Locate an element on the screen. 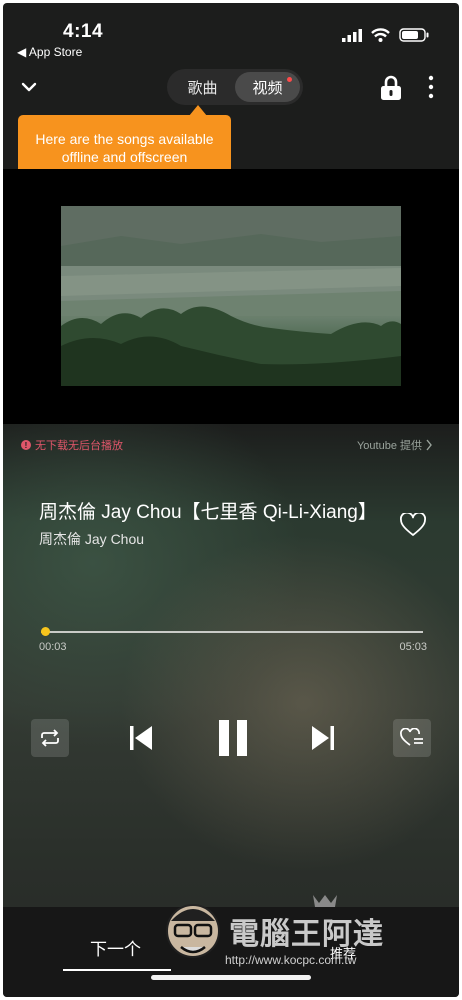  skip-previous-icon is located at coordinates (141, 738).